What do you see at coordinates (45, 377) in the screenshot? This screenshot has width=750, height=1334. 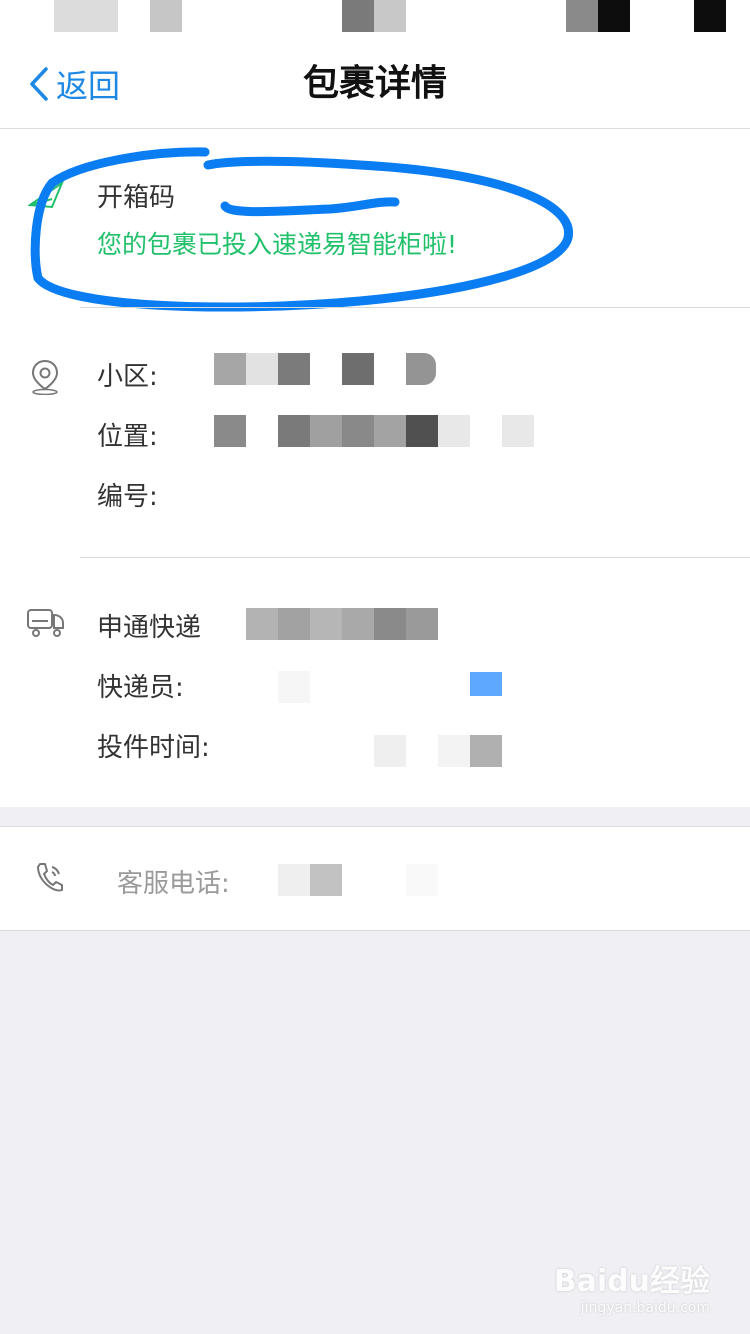 I see `location-pin-icon` at bounding box center [45, 377].